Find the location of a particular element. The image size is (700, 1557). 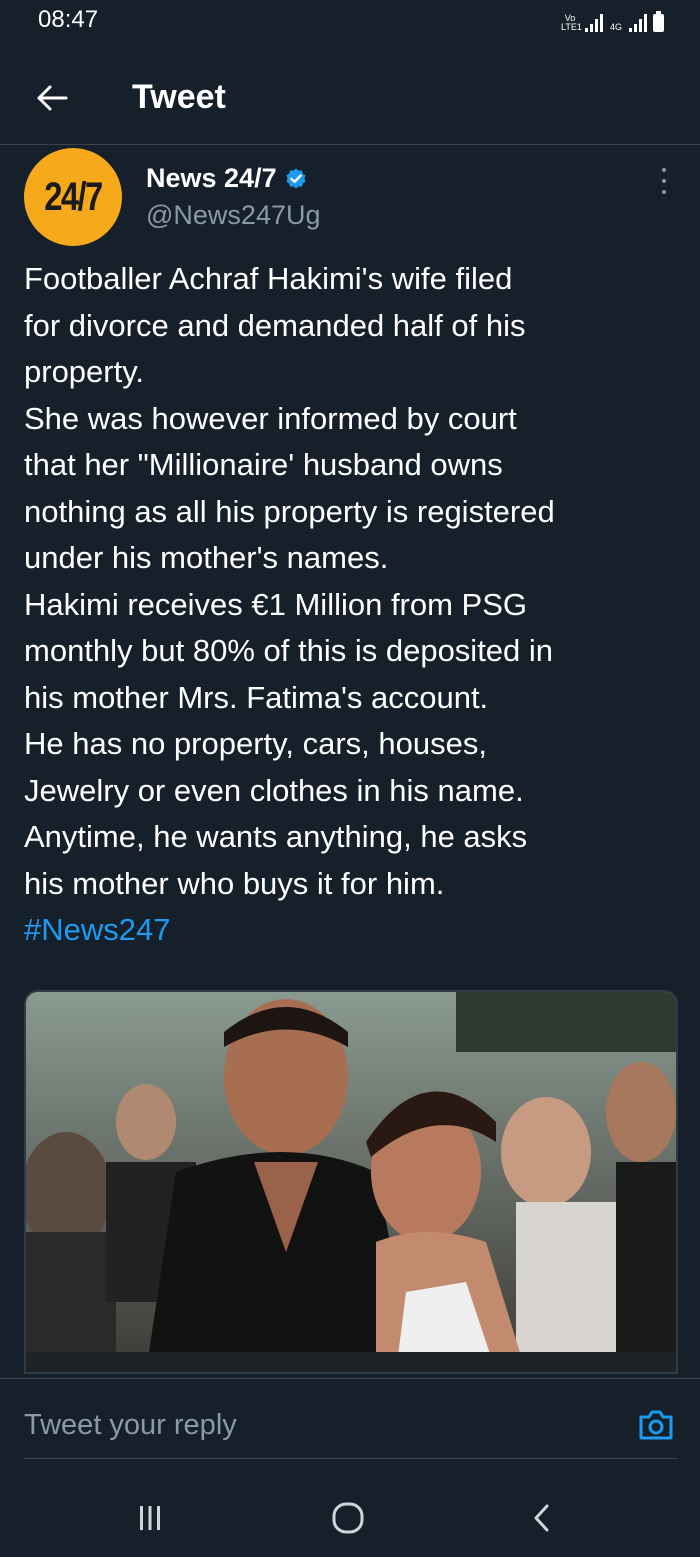

avatar-logo-text: 24/7 is located at coordinates (73, 196).